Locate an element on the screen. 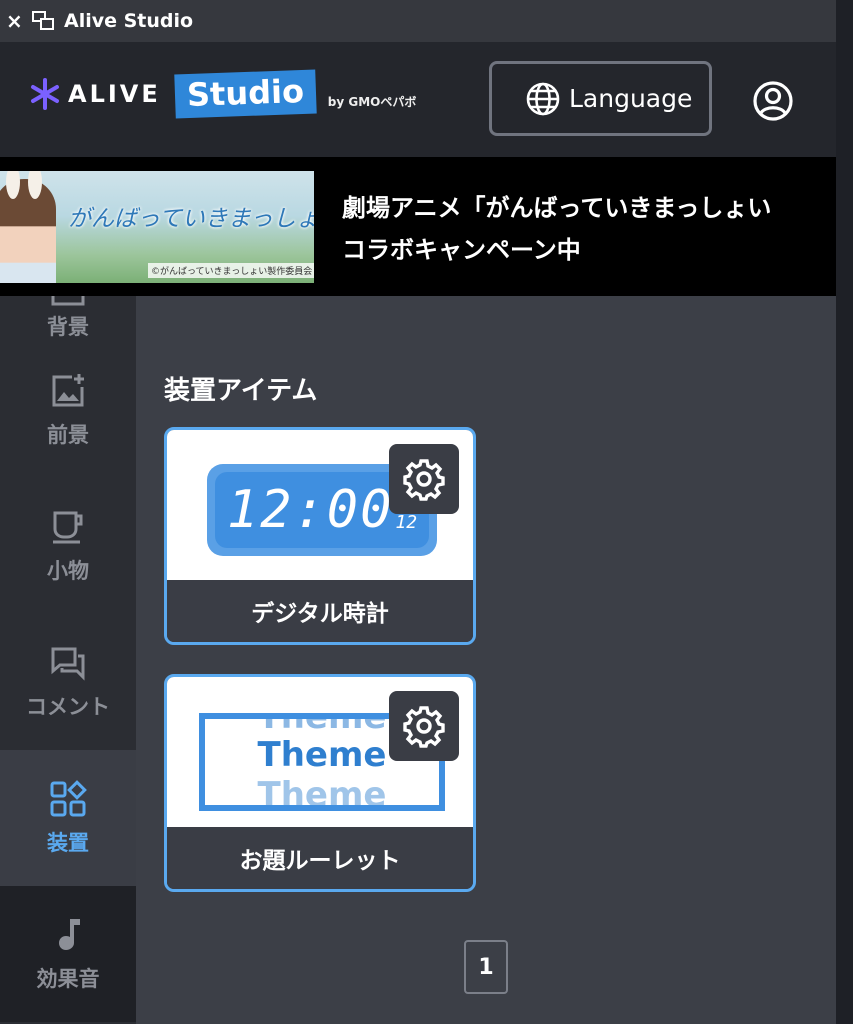  item-card-topic-roulette: Theme Theme Theme お題ルーレット is located at coordinates (320, 783).